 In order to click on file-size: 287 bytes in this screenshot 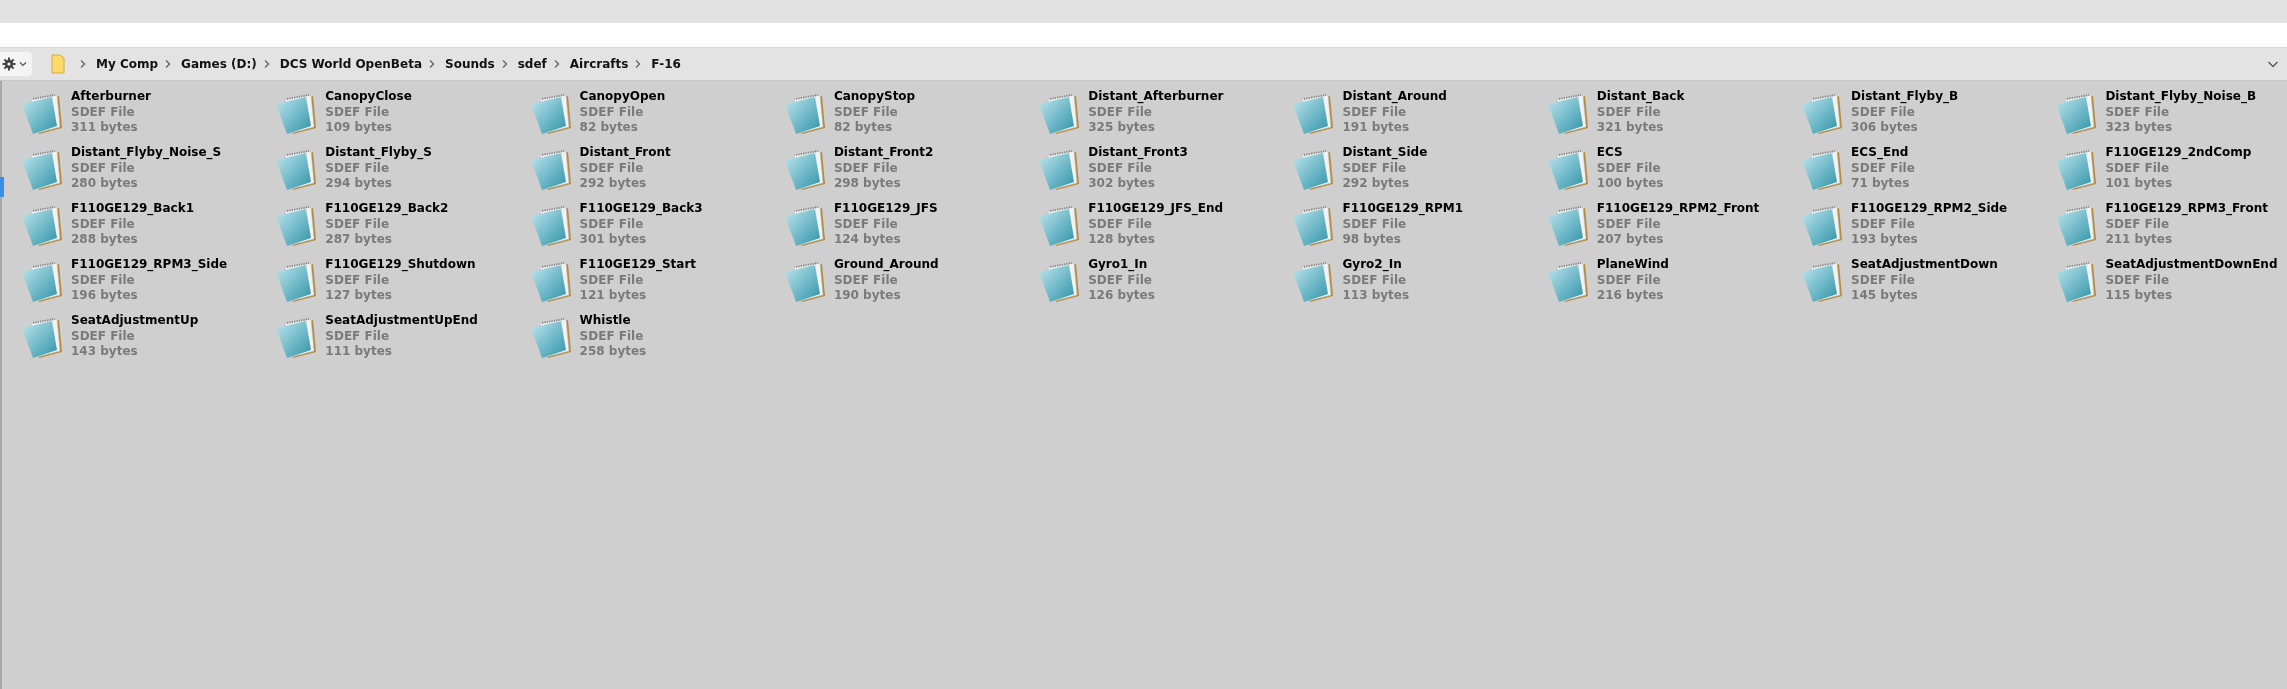, I will do `click(359, 240)`.